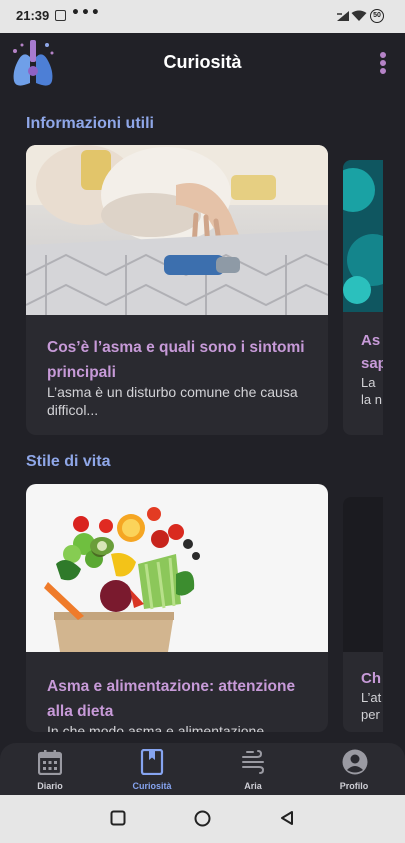 The image size is (405, 843). I want to click on wind-icon, so click(253, 762).